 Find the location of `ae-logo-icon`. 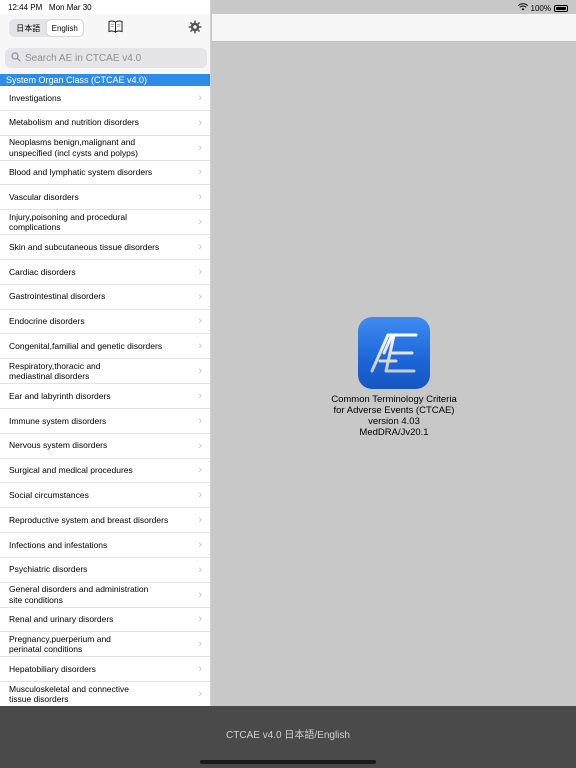

ae-logo-icon is located at coordinates (394, 353).